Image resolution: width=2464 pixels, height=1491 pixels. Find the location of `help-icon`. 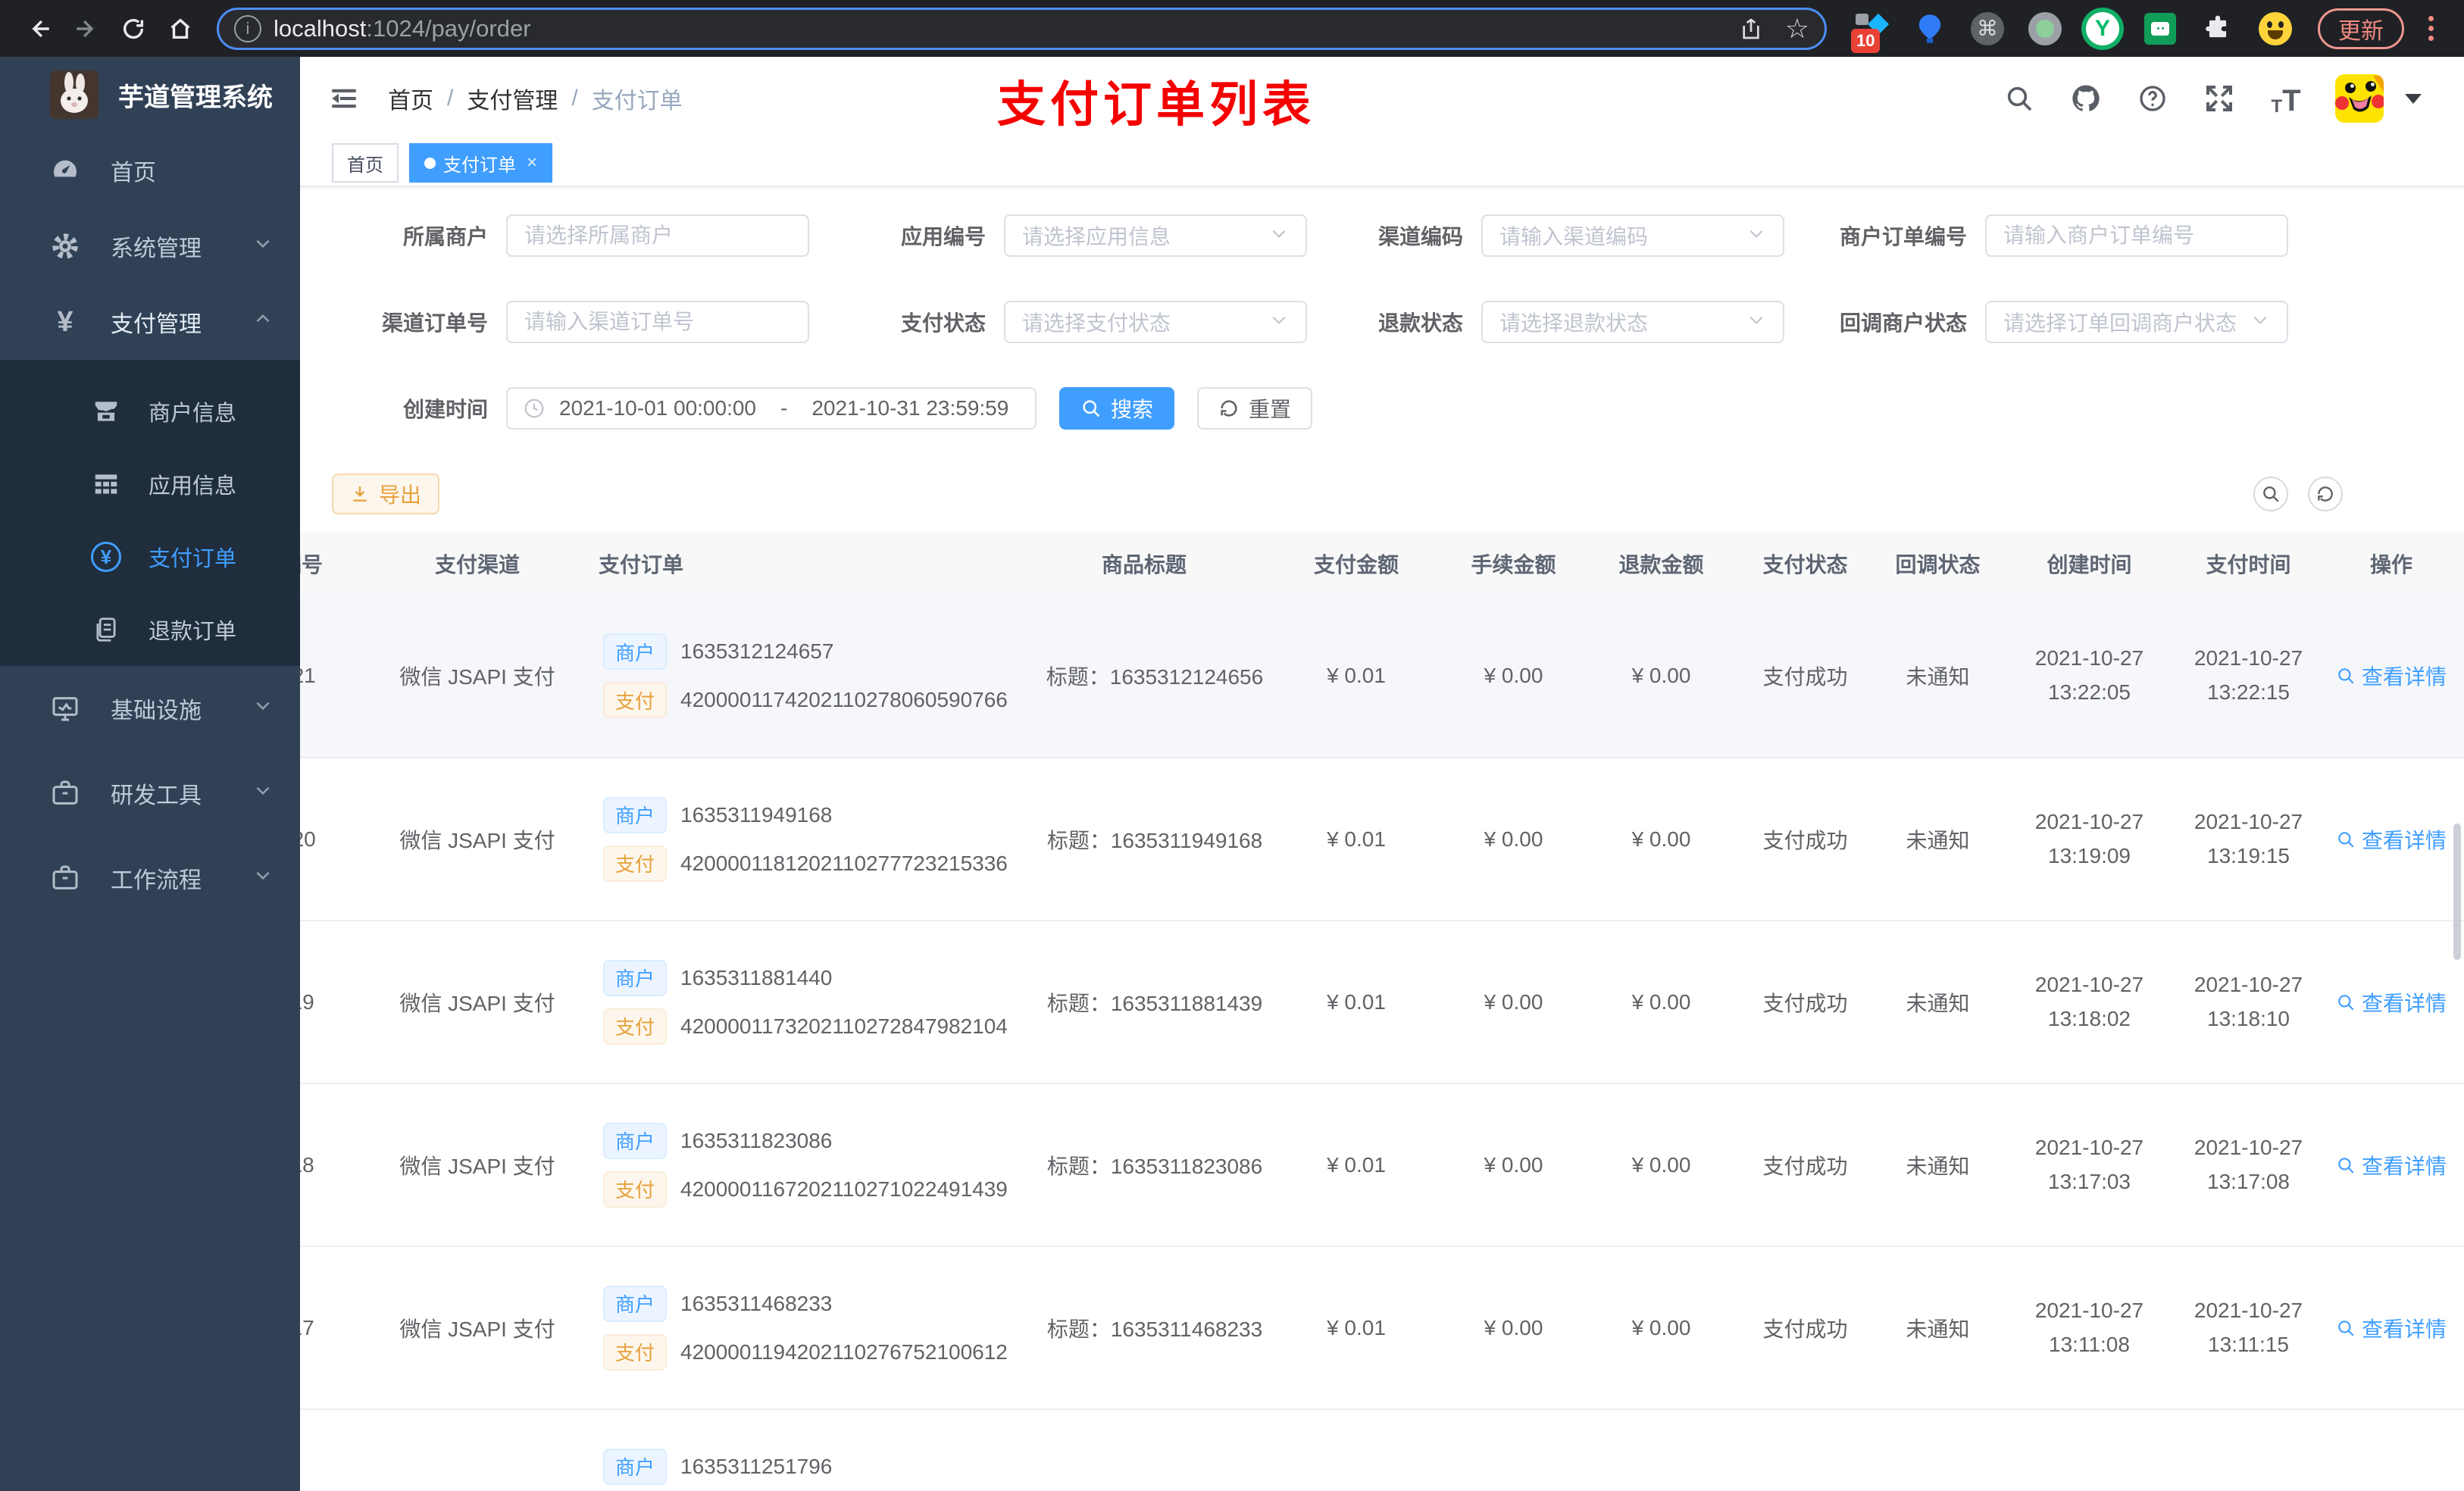

help-icon is located at coordinates (2152, 98).